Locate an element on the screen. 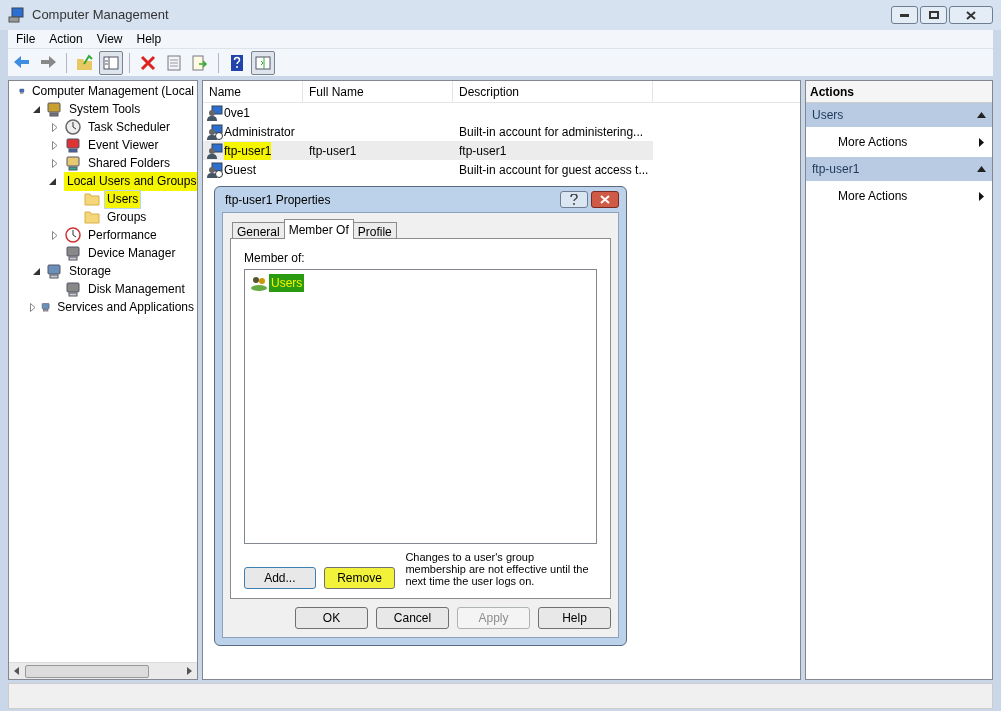 This screenshot has height=711, width=1001. menu-item: File is located at coordinates (26, 39).